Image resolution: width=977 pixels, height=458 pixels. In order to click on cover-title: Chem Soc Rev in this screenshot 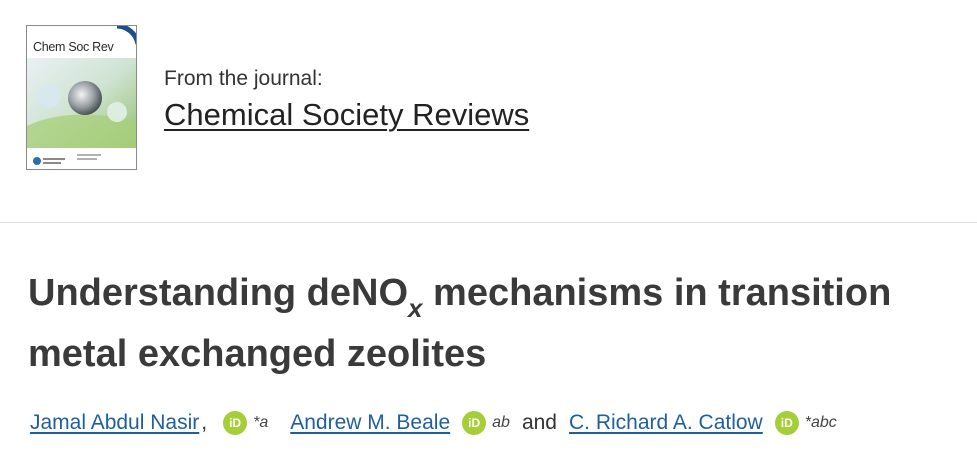, I will do `click(73, 47)`.